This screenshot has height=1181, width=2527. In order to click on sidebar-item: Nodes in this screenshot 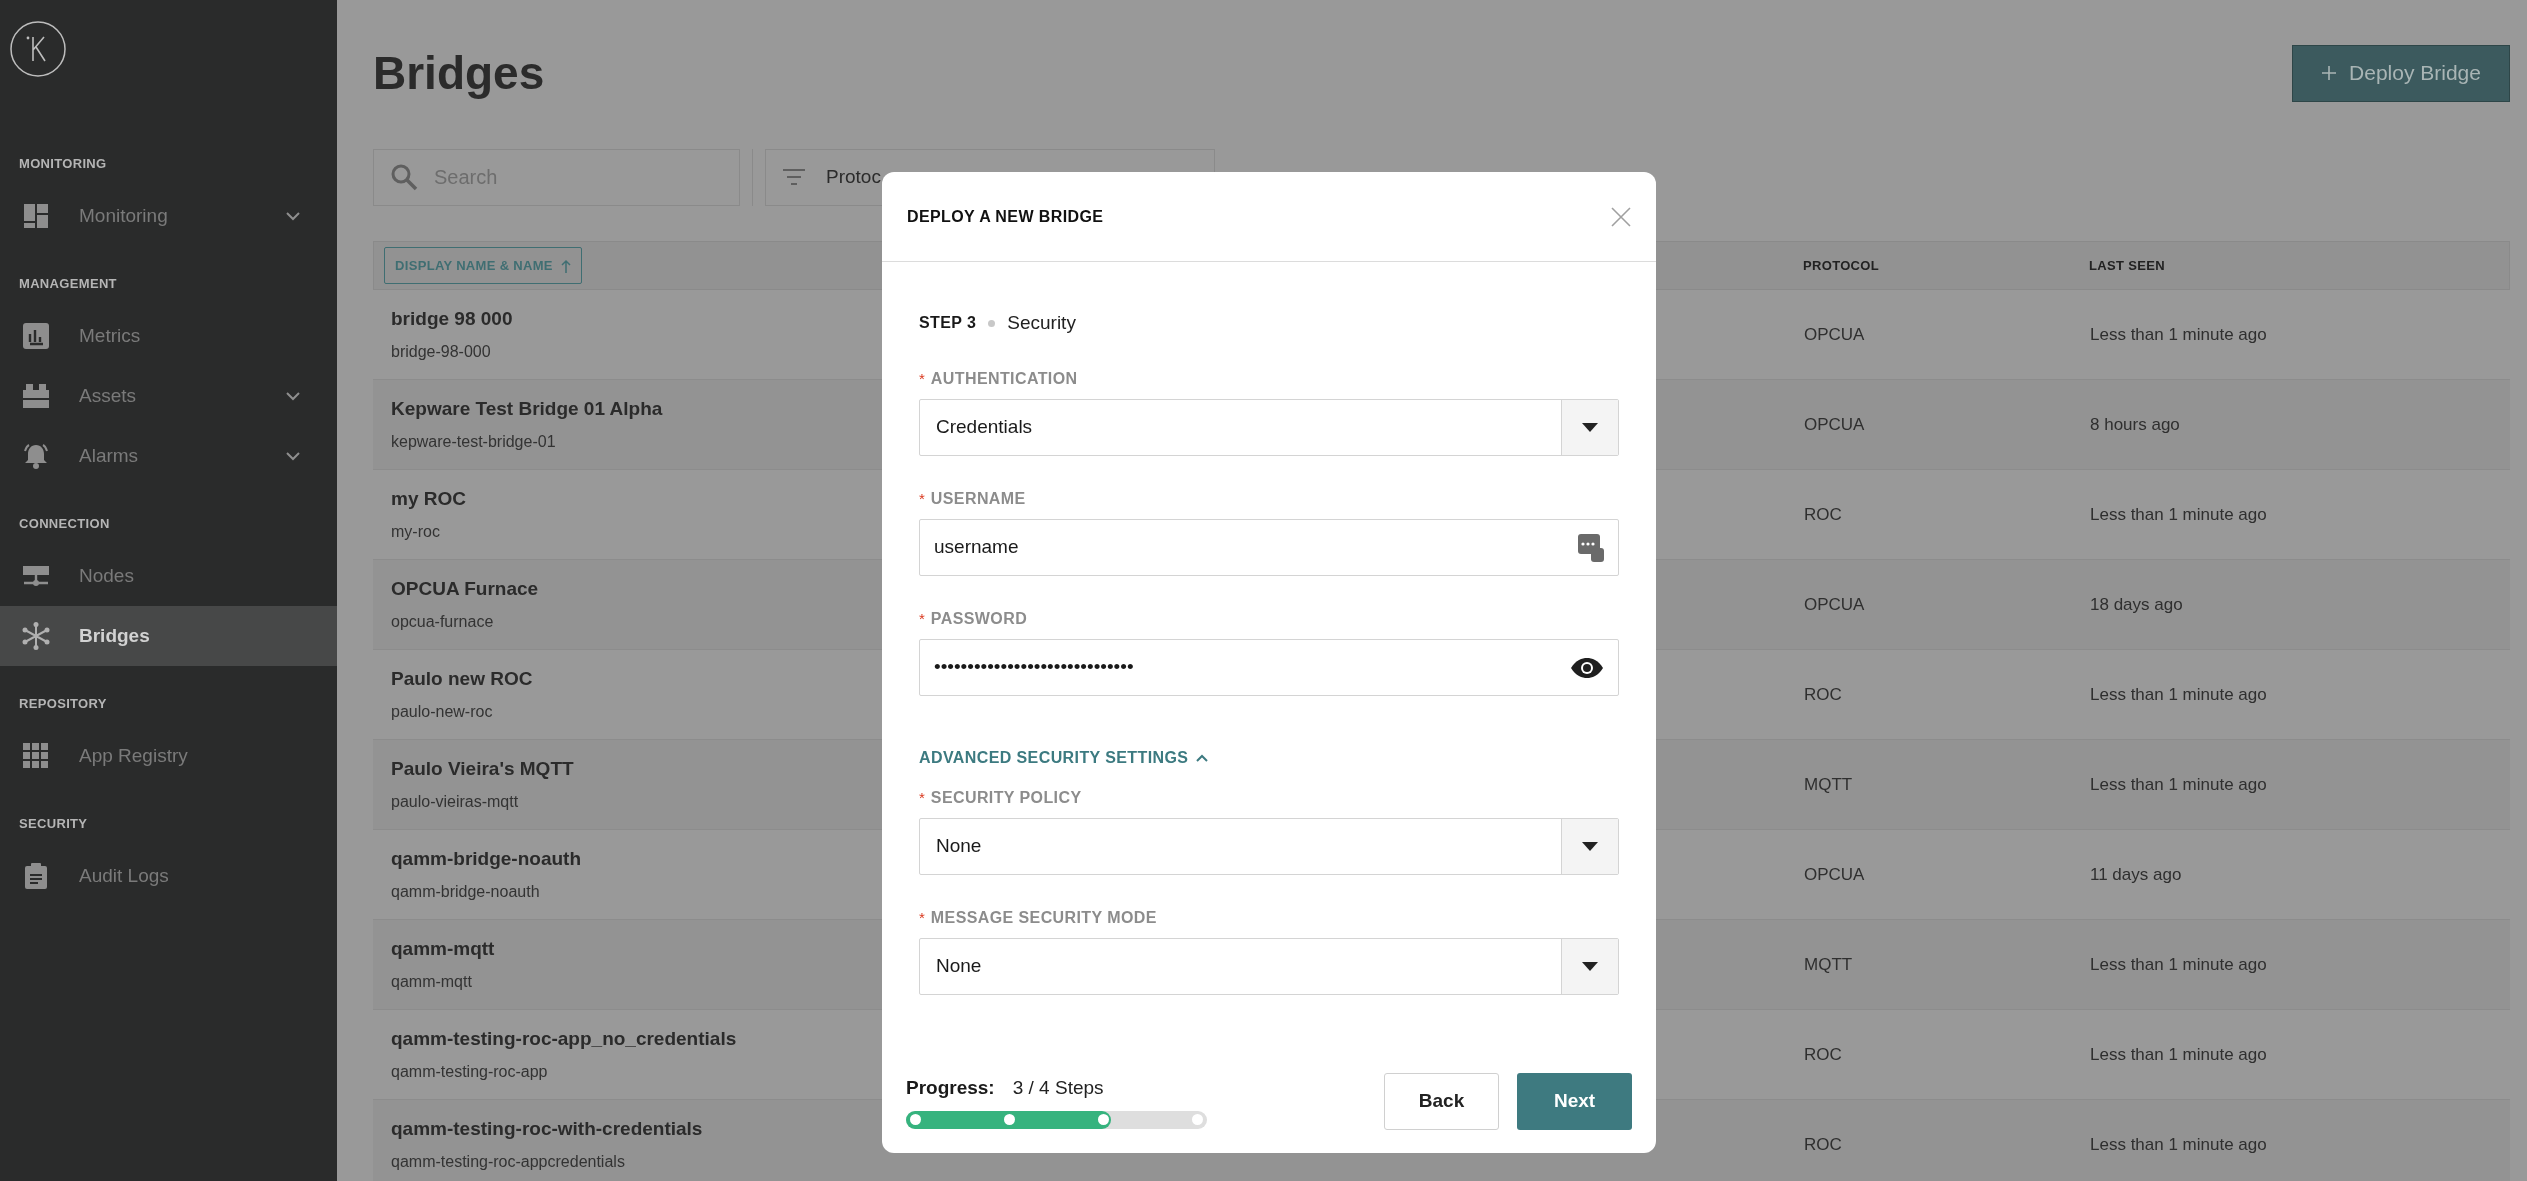, I will do `click(168, 576)`.